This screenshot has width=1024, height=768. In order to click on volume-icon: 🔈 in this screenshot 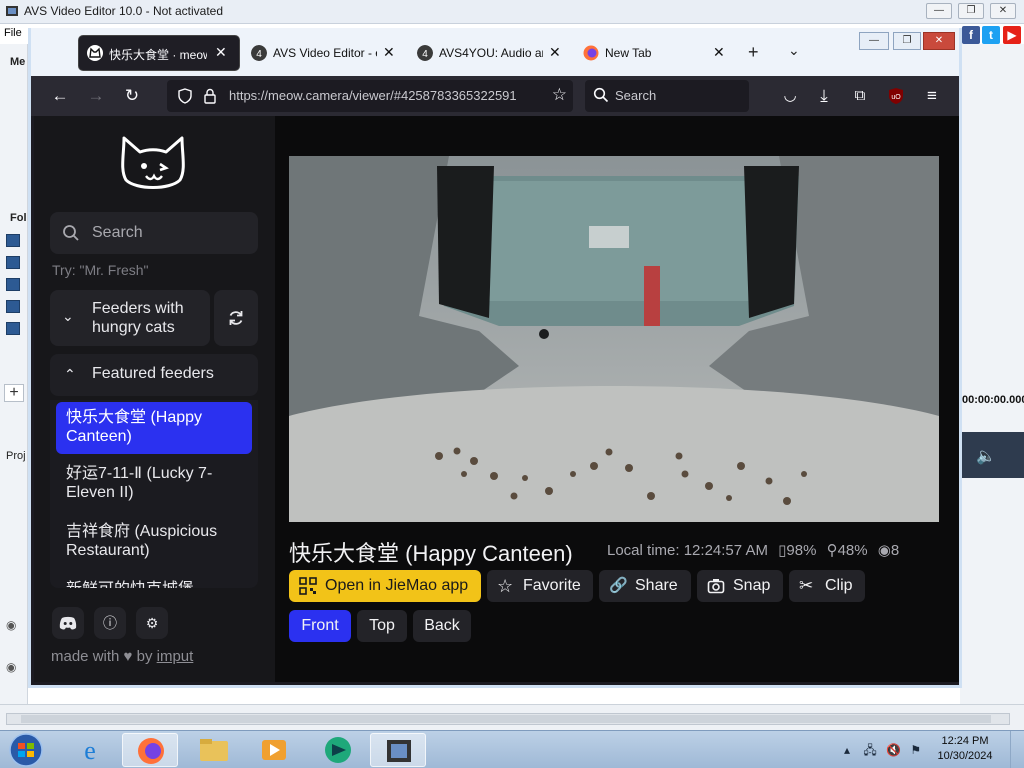, I will do `click(986, 456)`.